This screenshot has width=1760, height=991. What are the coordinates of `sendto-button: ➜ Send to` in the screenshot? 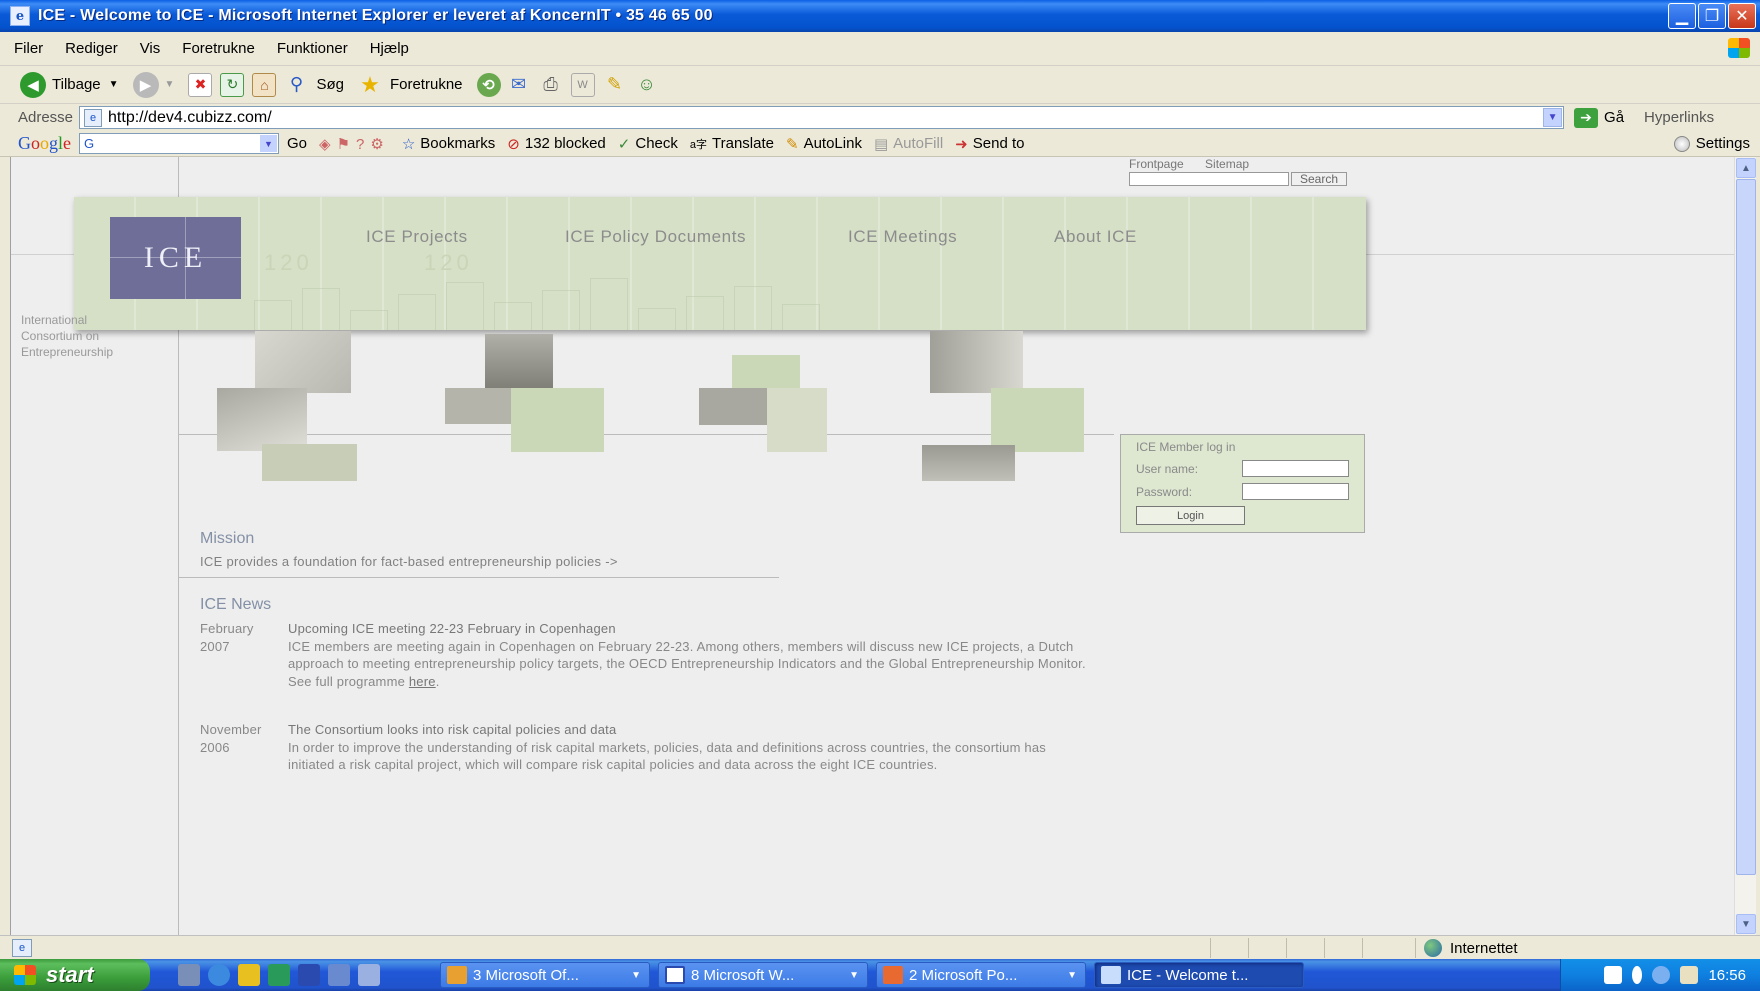 It's located at (989, 144).